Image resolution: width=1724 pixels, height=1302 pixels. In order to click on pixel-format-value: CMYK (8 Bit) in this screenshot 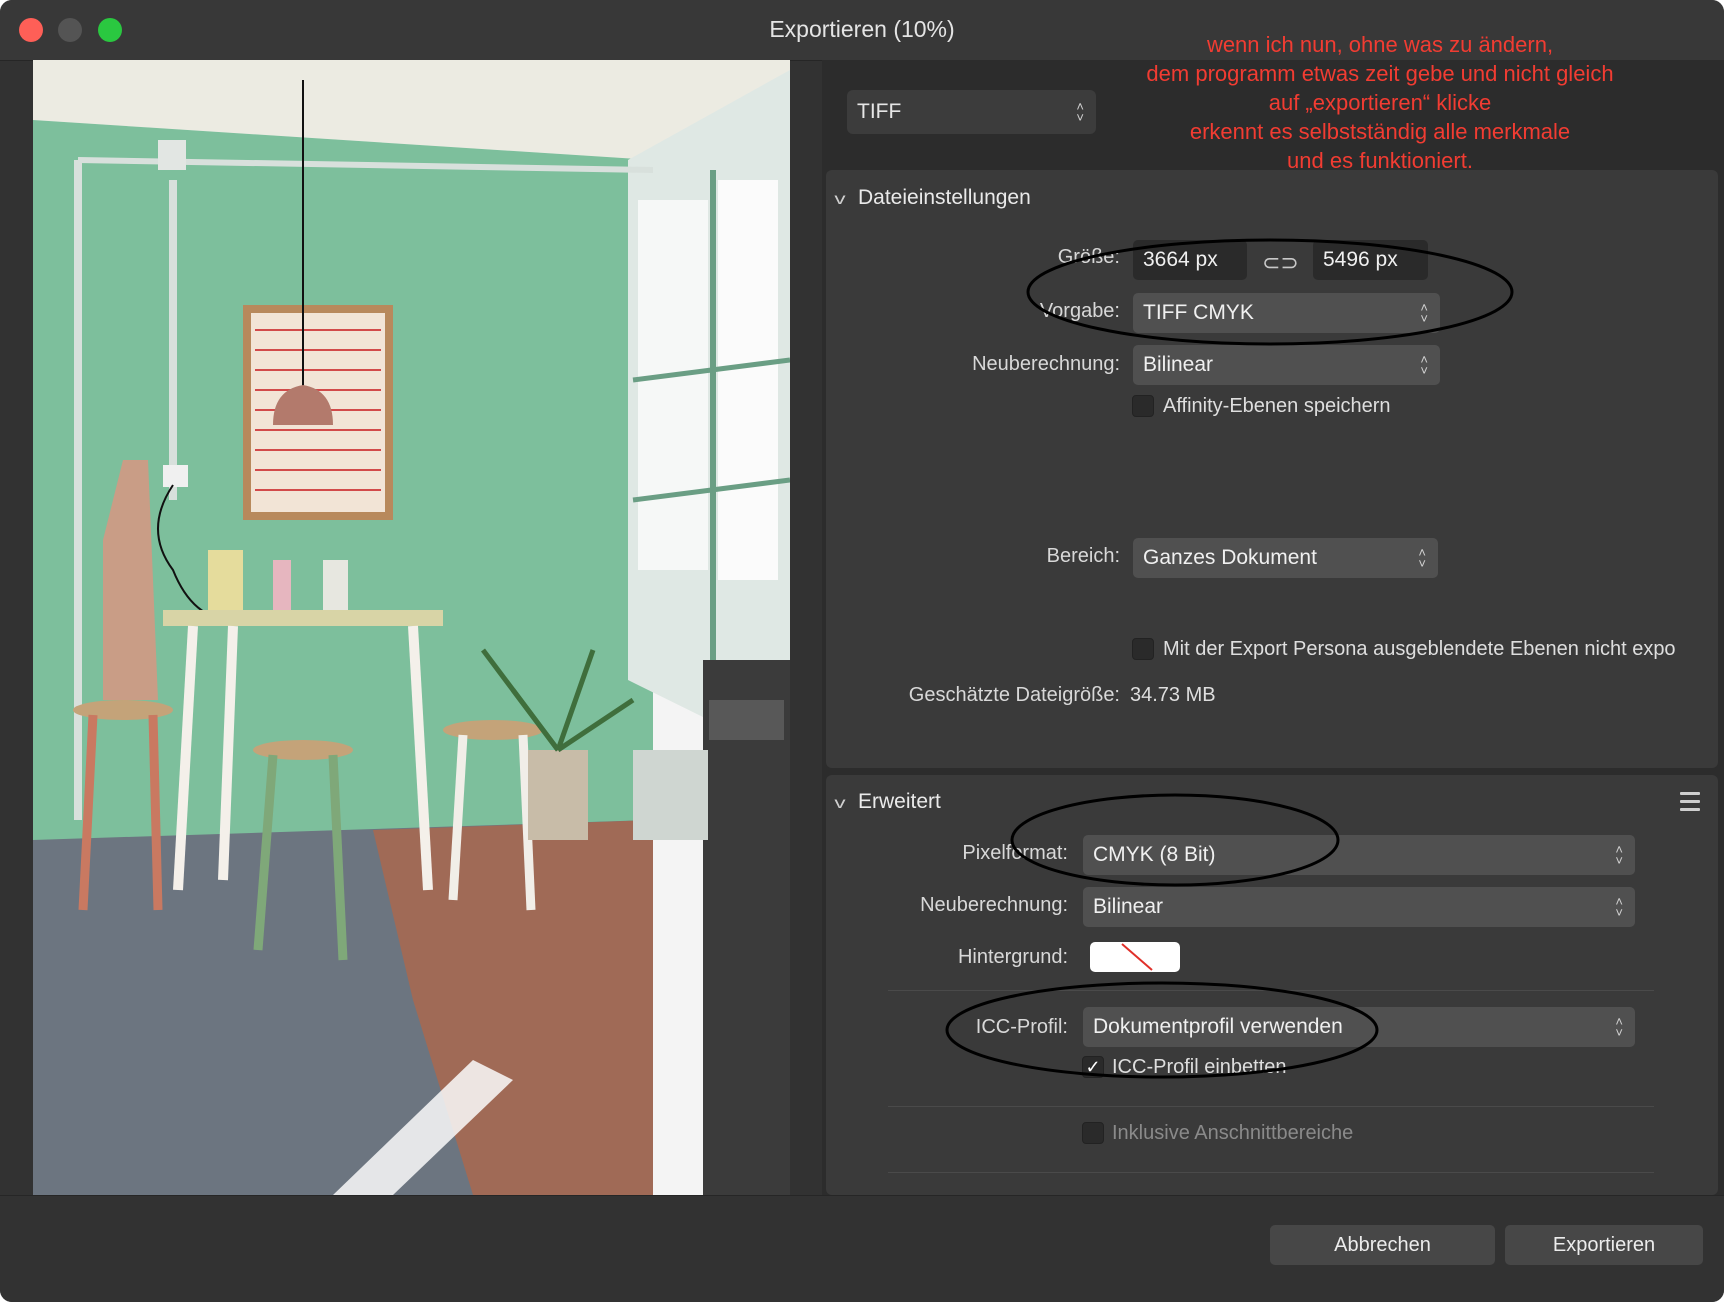, I will do `click(1154, 854)`.